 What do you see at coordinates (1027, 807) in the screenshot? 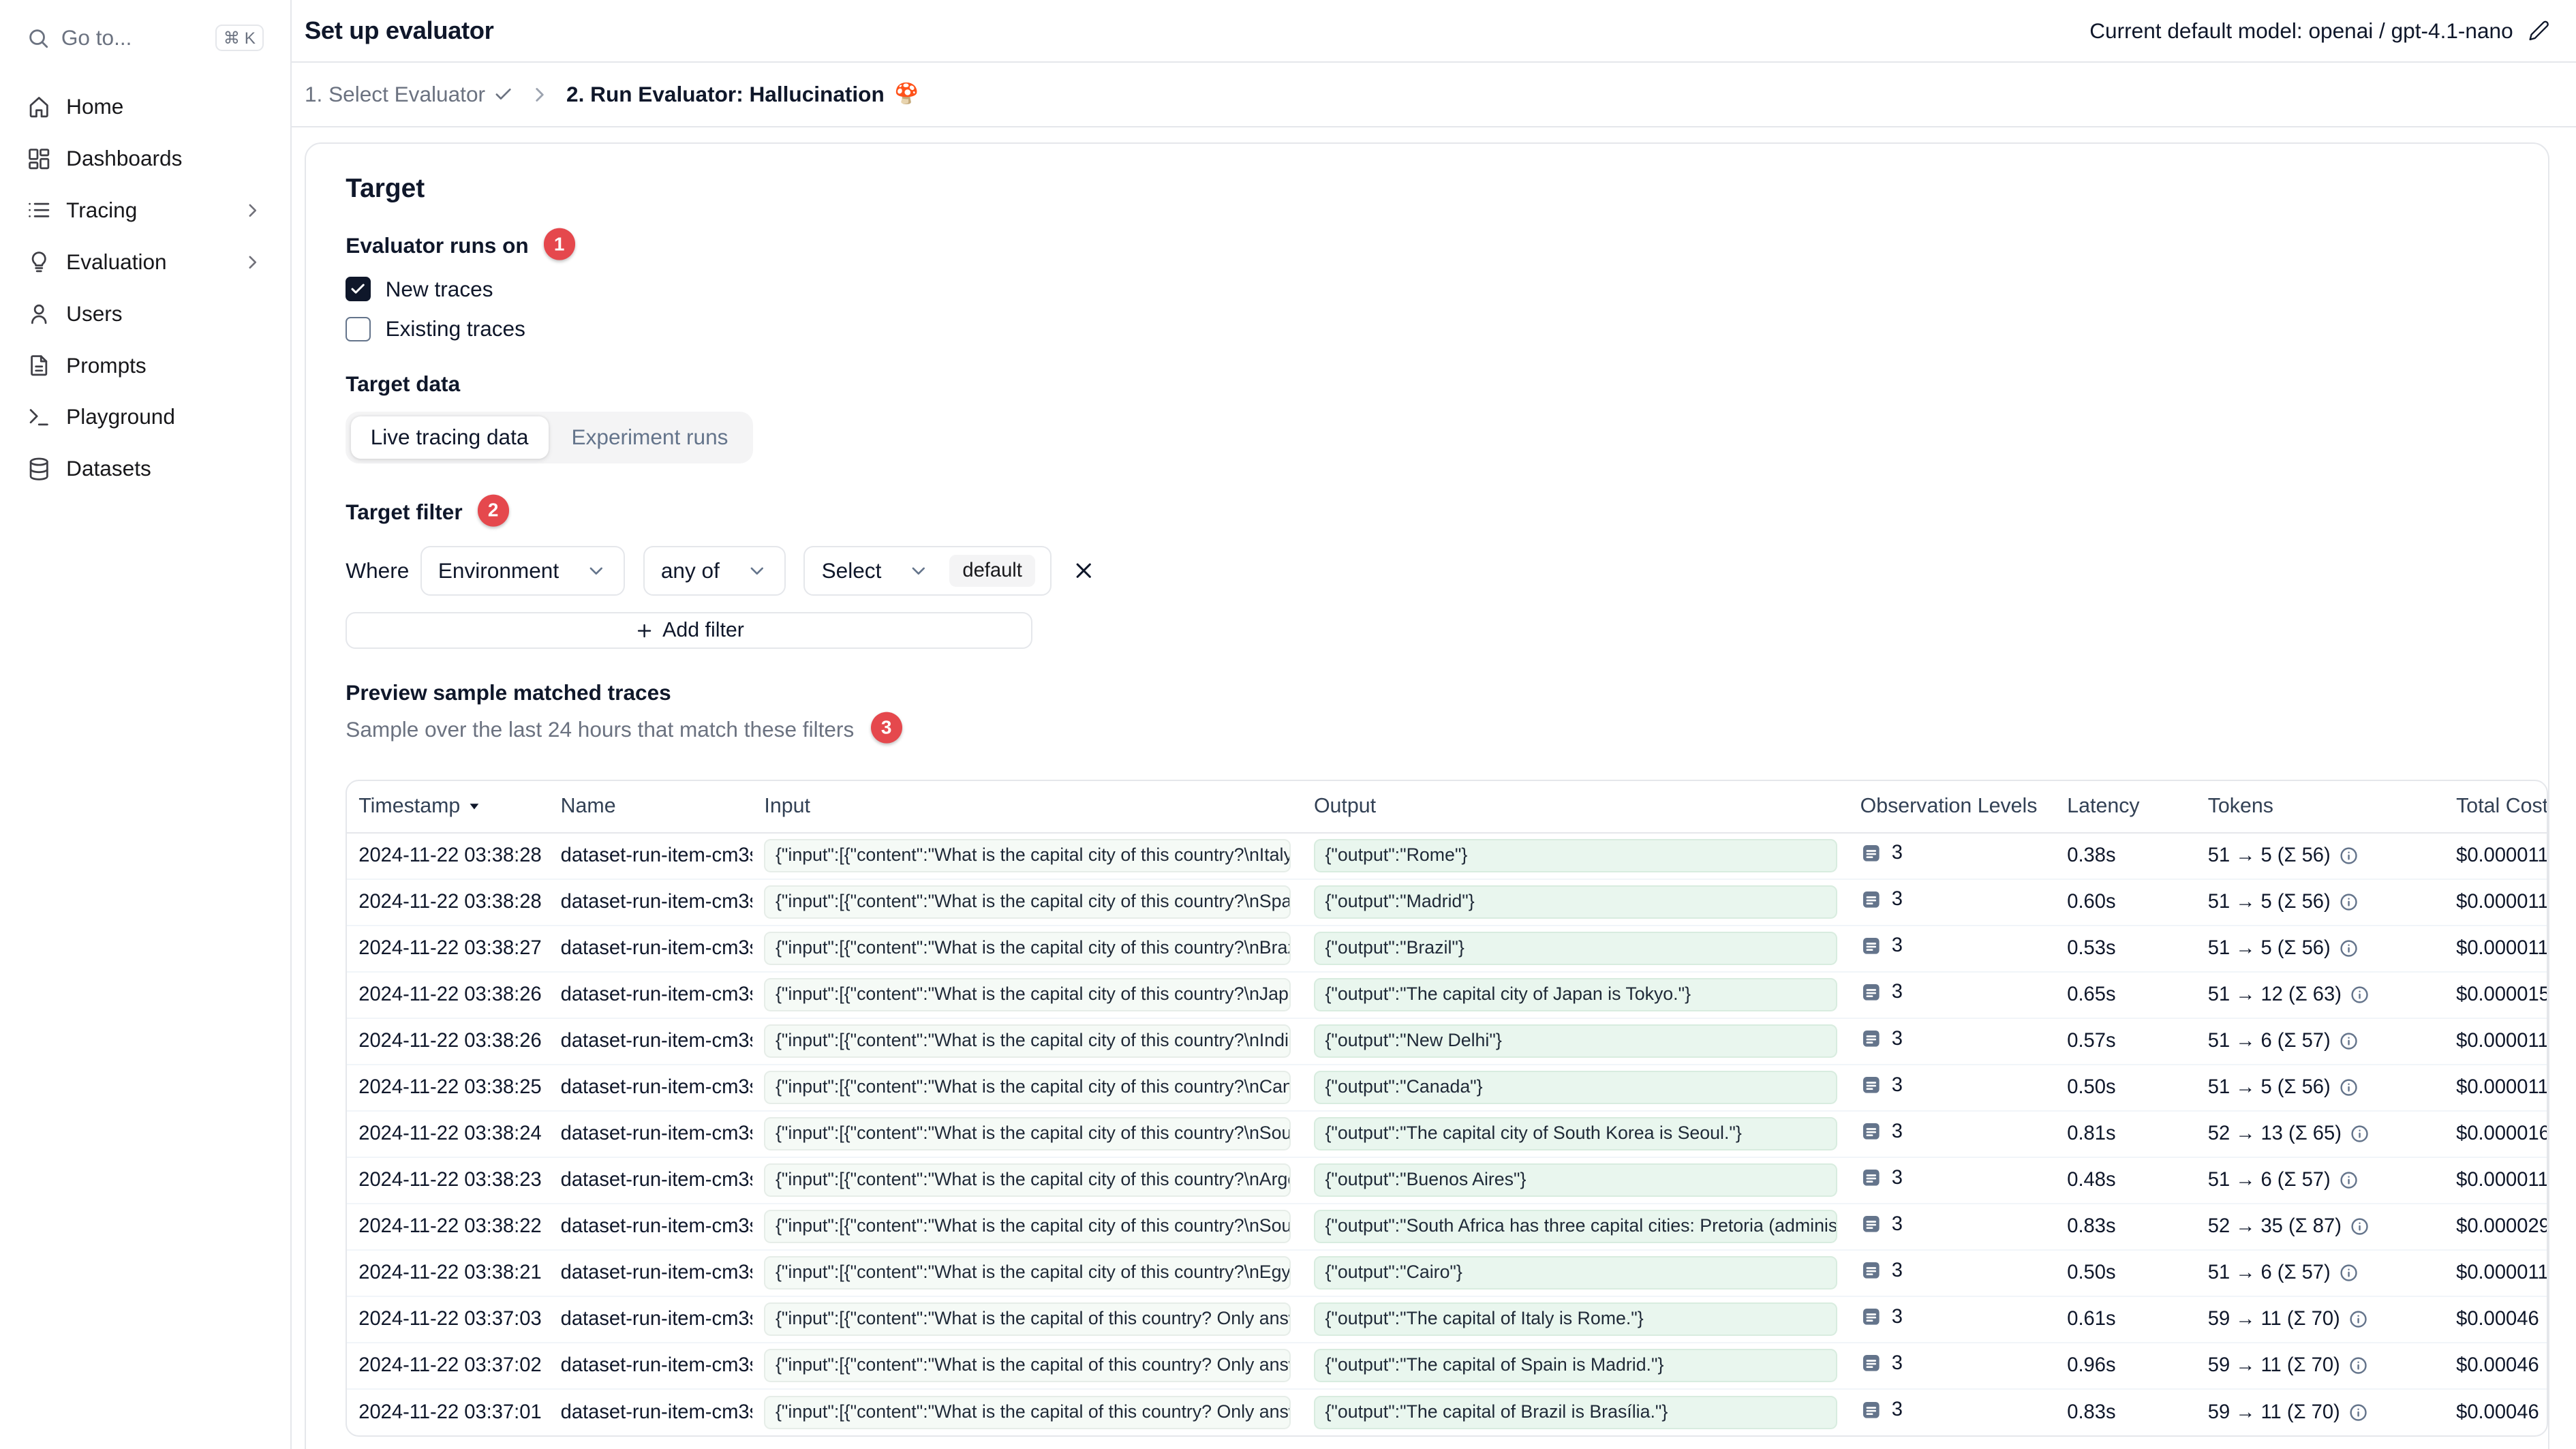
I see `col-input: Input` at bounding box center [1027, 807].